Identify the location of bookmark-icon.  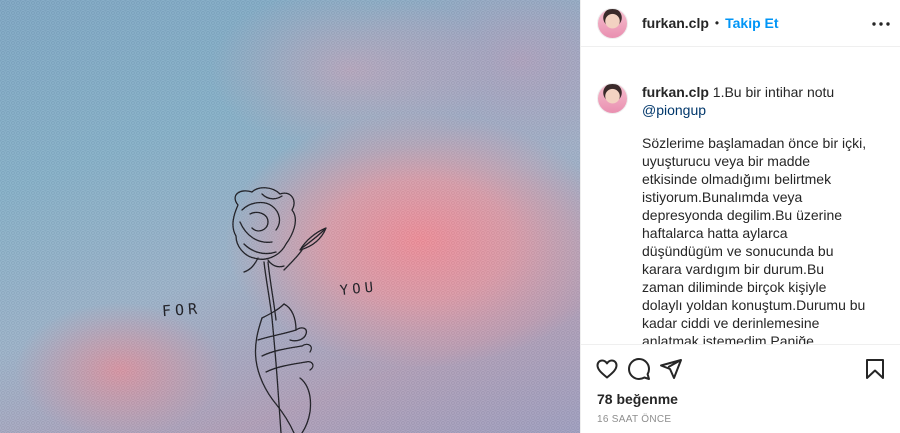
(875, 369).